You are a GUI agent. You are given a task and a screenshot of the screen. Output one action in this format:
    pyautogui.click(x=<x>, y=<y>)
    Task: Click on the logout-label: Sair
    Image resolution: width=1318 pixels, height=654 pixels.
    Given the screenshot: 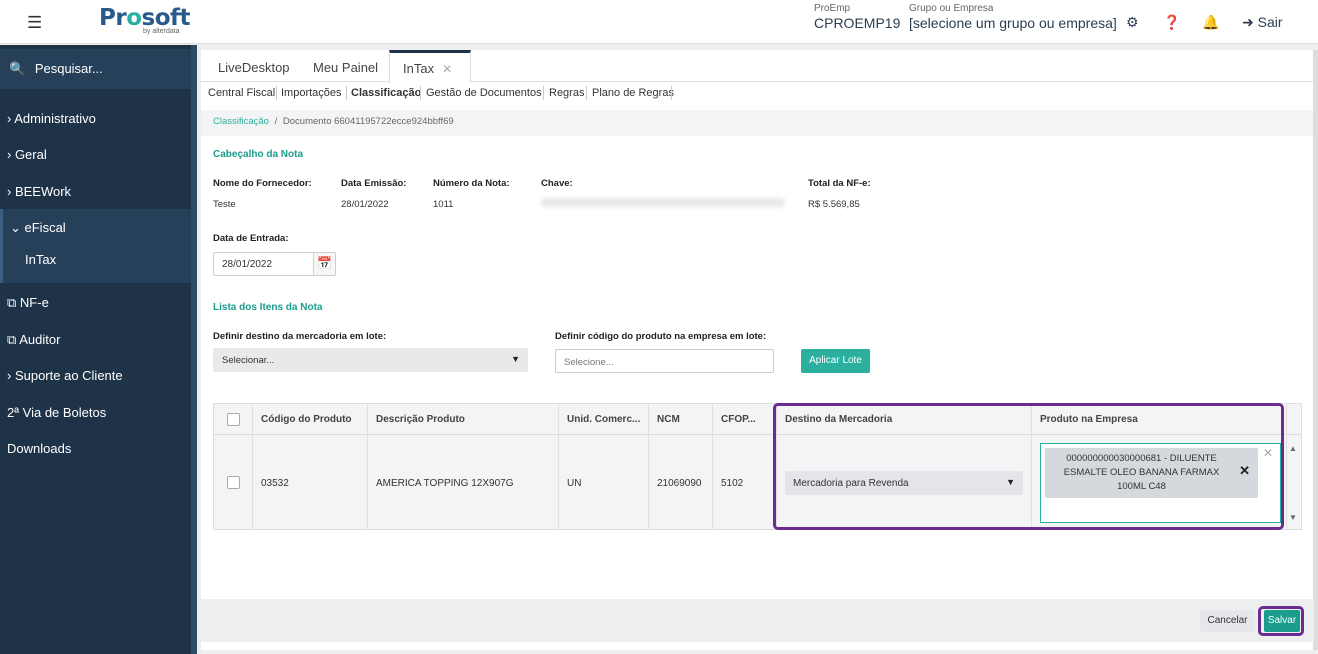 What is the action you would take?
    pyautogui.click(x=1270, y=22)
    